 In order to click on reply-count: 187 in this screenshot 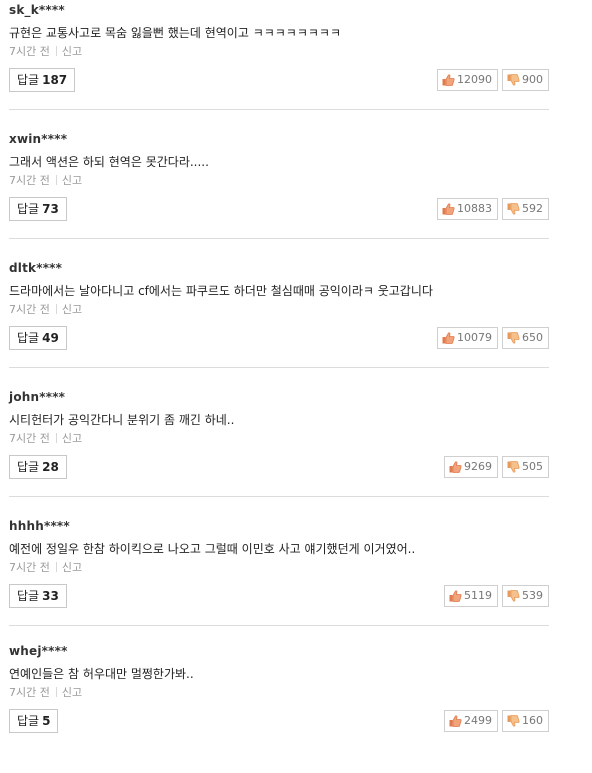, I will do `click(55, 80)`.